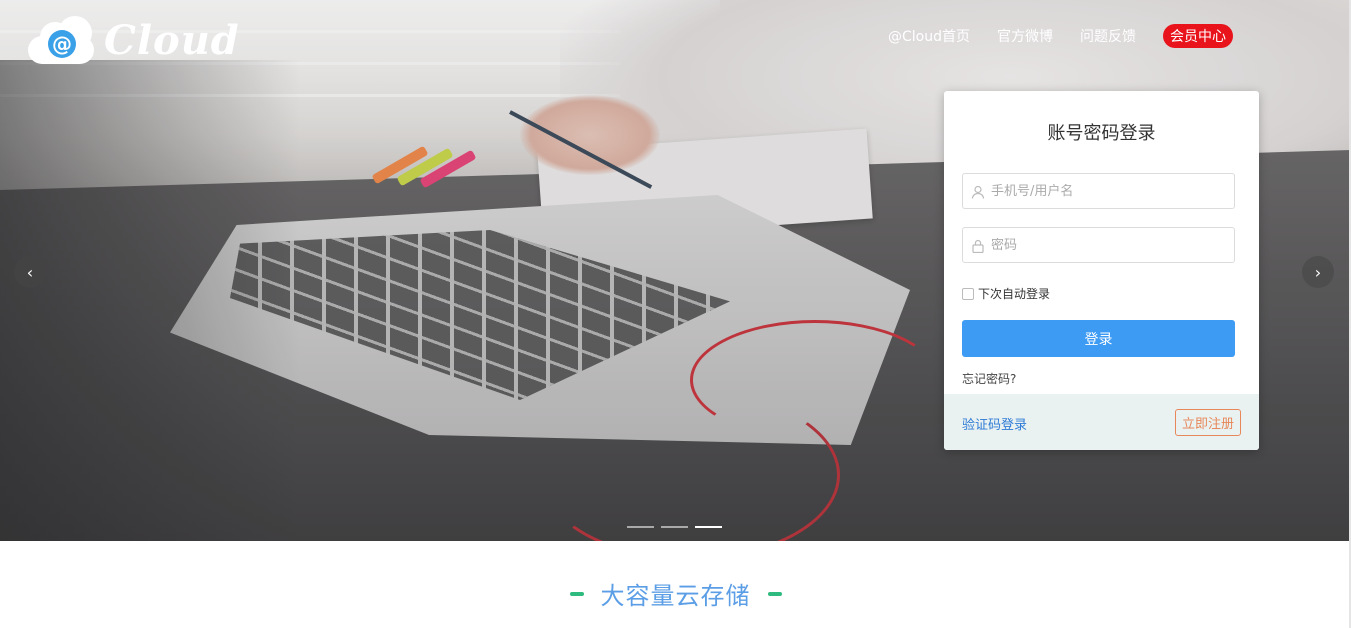 The image size is (1351, 628). What do you see at coordinates (62, 44) in the screenshot?
I see `logo-at-symbol: @` at bounding box center [62, 44].